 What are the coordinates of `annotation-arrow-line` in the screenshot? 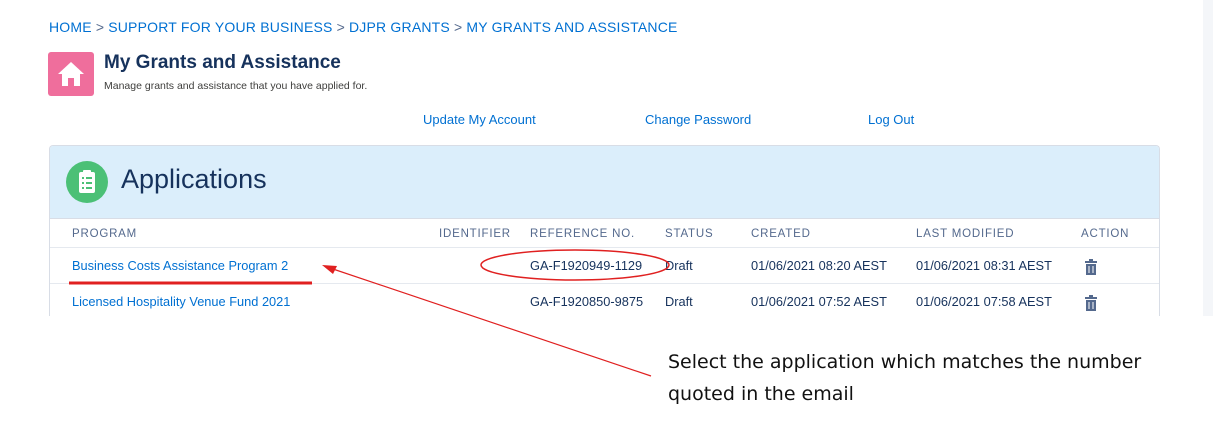 It's located at (490, 322).